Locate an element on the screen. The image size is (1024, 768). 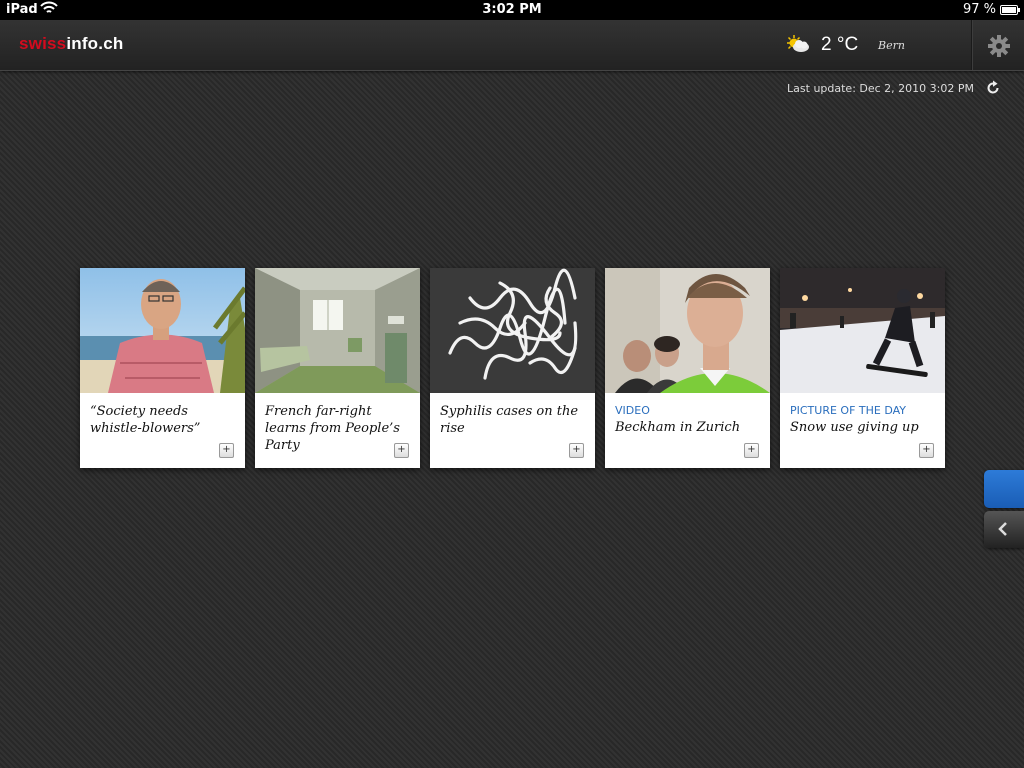
swissinfo-logo: swissinfo.ch is located at coordinates (71, 44).